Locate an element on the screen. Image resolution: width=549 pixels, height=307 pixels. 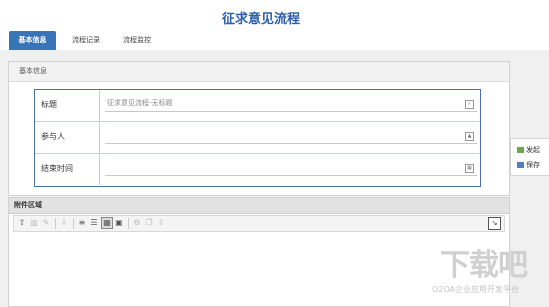
detail-view-icon: ☰ is located at coordinates (94, 223).